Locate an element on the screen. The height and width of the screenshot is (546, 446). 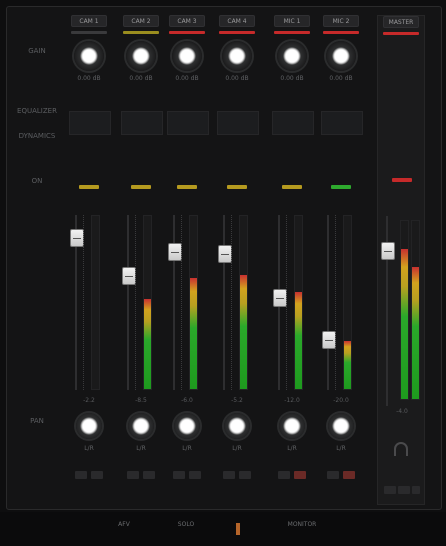
channel-label: CAM 1 is located at coordinates (89, 21).